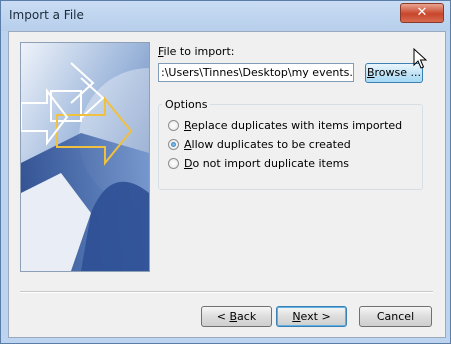 This screenshot has height=344, width=451. Describe the element at coordinates (196, 51) in the screenshot. I see `file-to-import-label: File to import:` at that location.